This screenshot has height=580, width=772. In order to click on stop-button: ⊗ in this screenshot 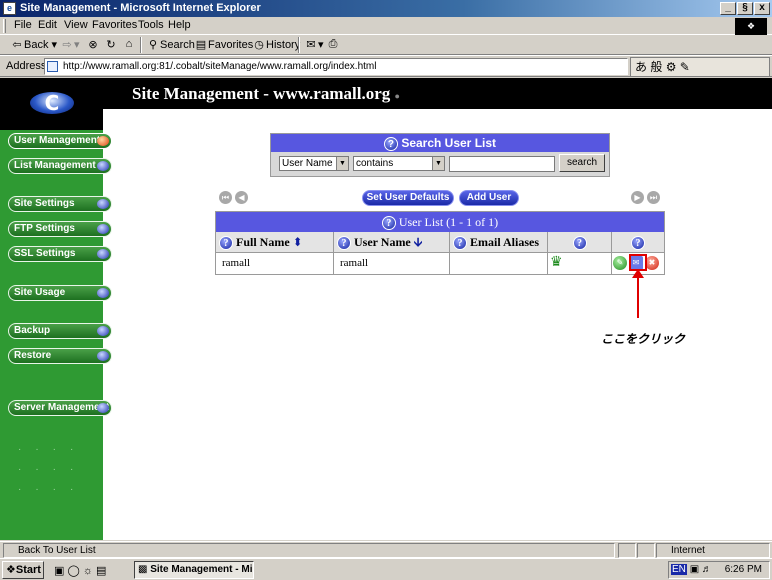, I will do `click(93, 44)`.